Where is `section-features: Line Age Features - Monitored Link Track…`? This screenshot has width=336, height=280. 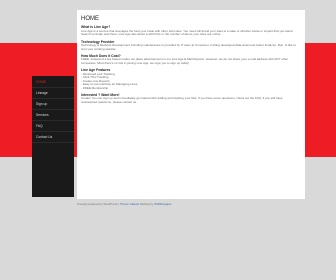 section-features: Line Age Features - Monitored Link Track… is located at coordinates (191, 79).